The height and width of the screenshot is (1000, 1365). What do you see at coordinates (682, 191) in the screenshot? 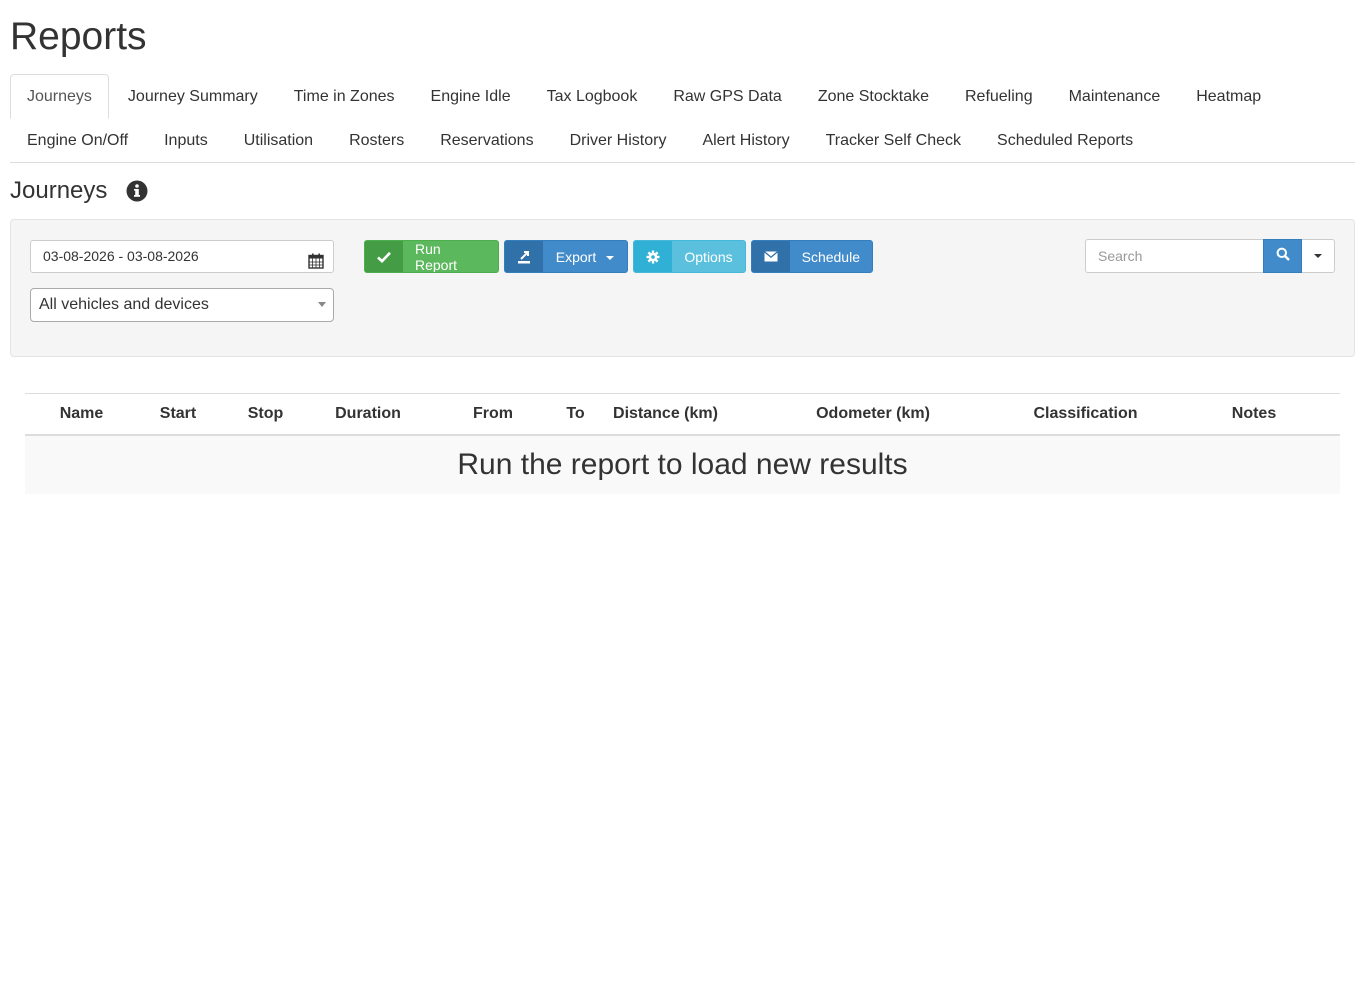
I see `section-header: Journeys` at bounding box center [682, 191].